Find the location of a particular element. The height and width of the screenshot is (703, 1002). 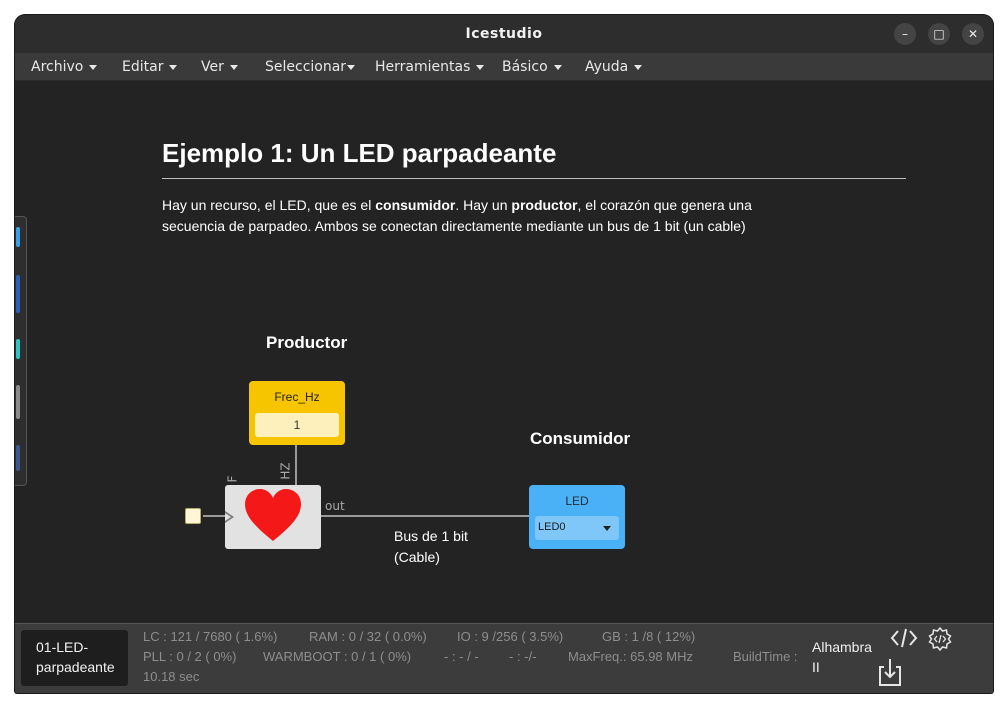

stat-ram: RAM : 0 / 32 ( 0.0%) is located at coordinates (368, 636).